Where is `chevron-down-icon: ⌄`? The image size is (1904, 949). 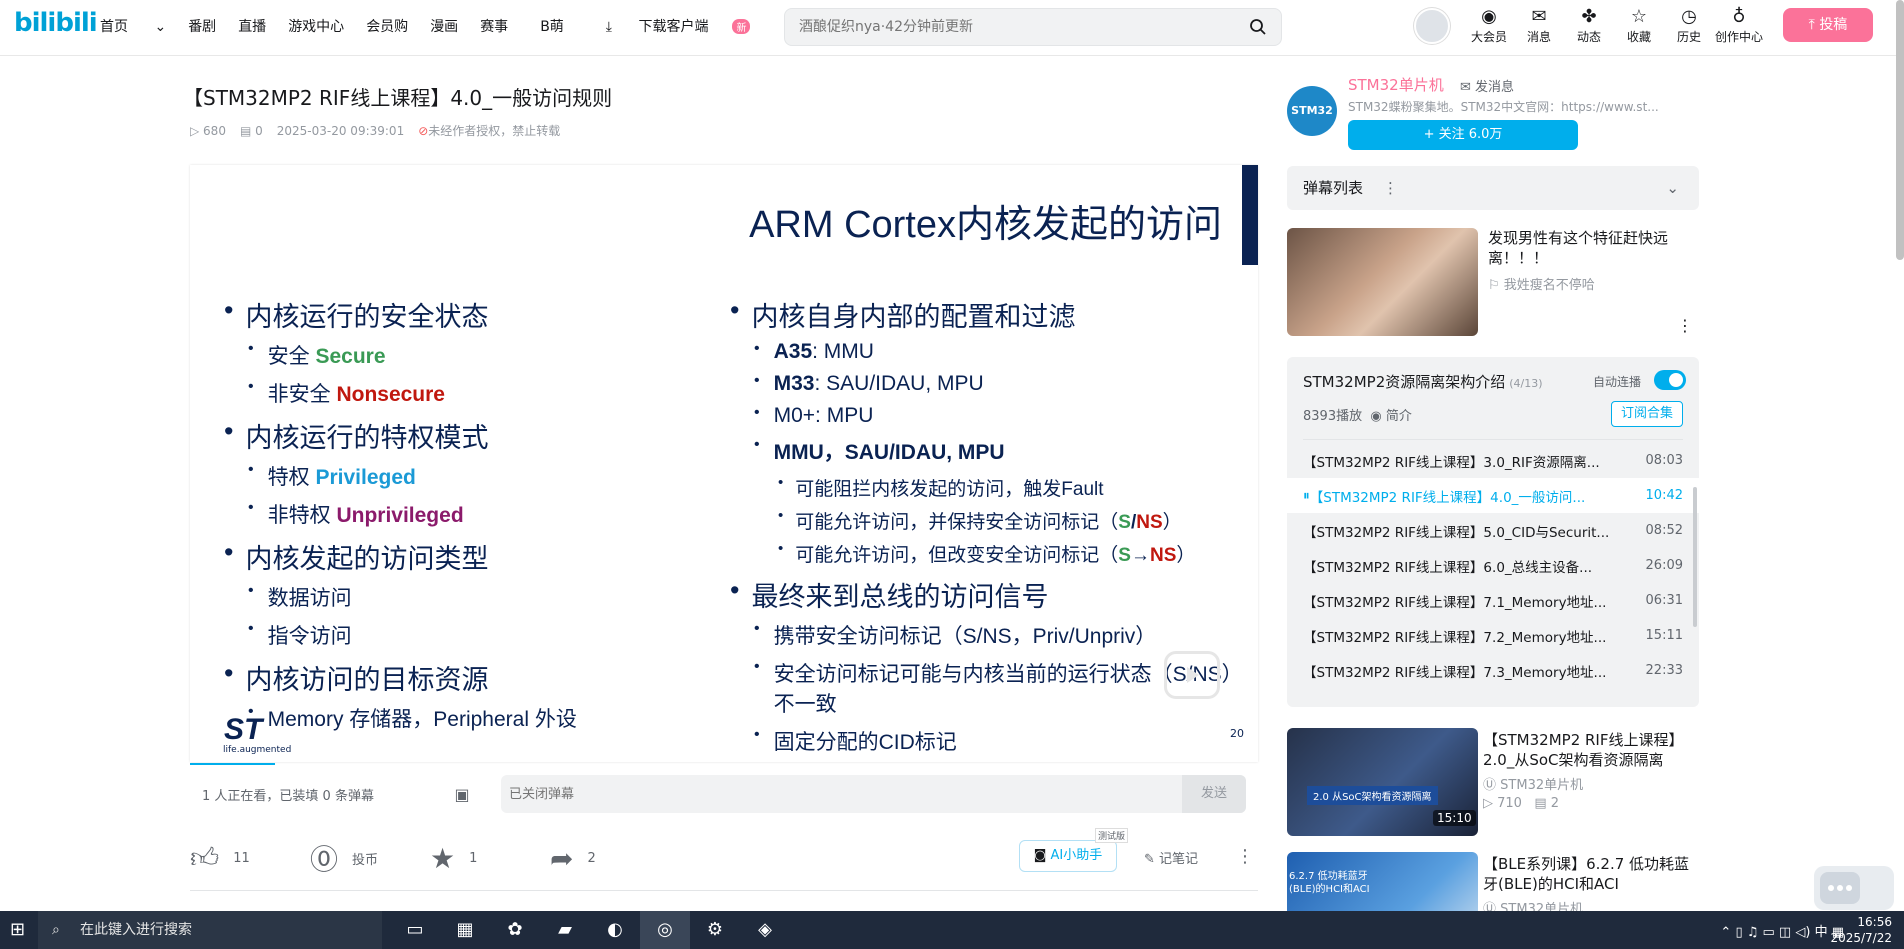
chevron-down-icon: ⌄ is located at coordinates (1672, 188).